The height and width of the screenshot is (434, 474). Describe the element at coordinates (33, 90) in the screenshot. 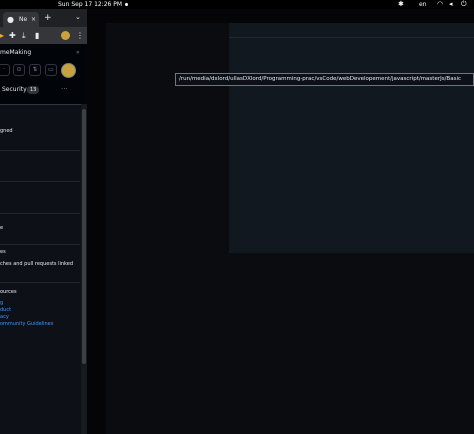

I see `security-count-badge: 13` at that location.